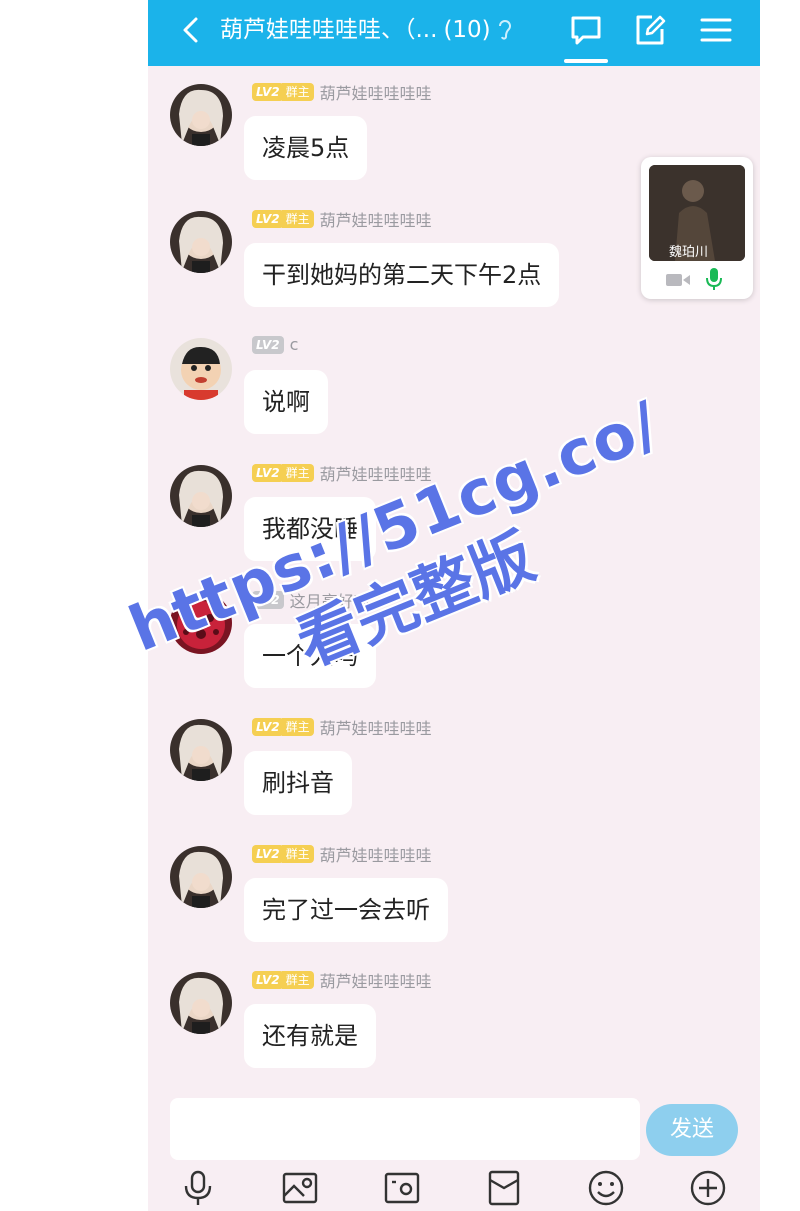 The height and width of the screenshot is (1211, 800). What do you see at coordinates (402, 1188) in the screenshot?
I see `camera-icon` at bounding box center [402, 1188].